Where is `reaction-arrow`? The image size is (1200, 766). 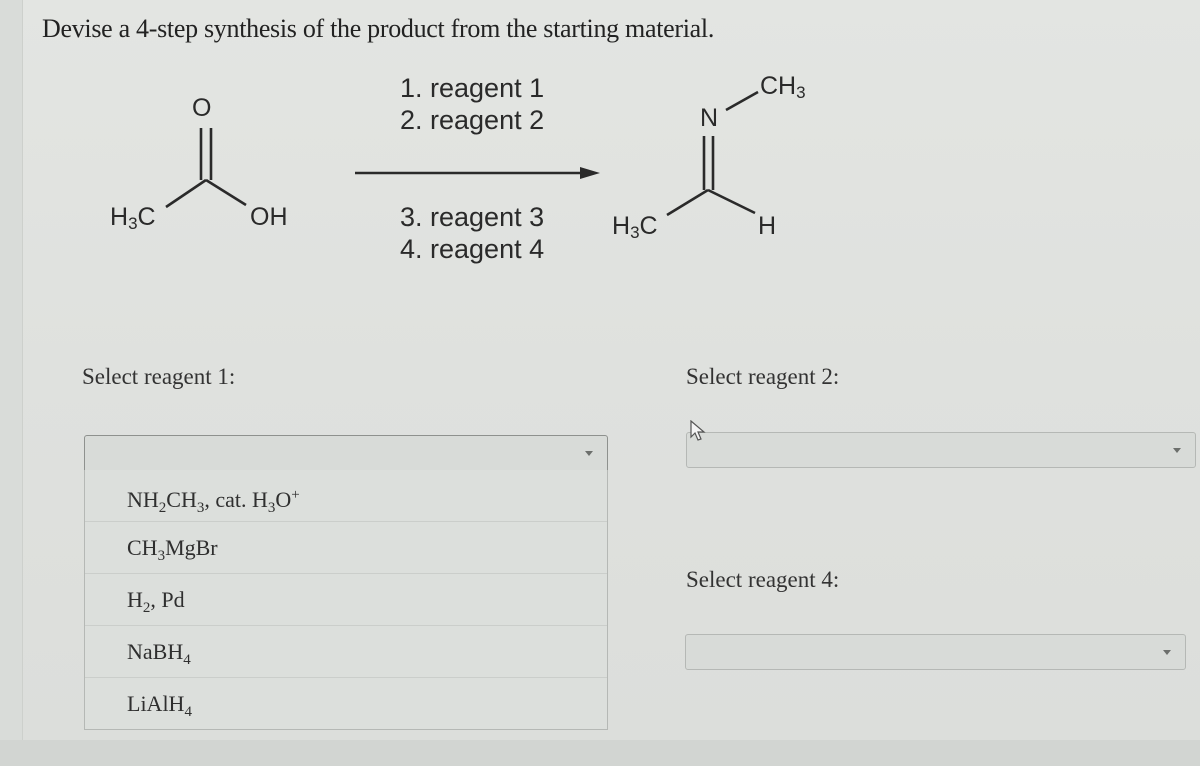
reaction-arrow is located at coordinates (477, 173).